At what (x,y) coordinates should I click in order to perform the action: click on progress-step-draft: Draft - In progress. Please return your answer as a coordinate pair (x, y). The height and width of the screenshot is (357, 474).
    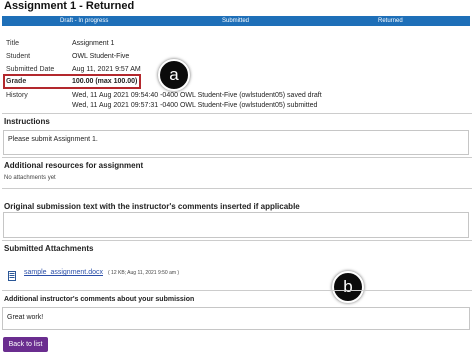
    Looking at the image, I should click on (84, 21).